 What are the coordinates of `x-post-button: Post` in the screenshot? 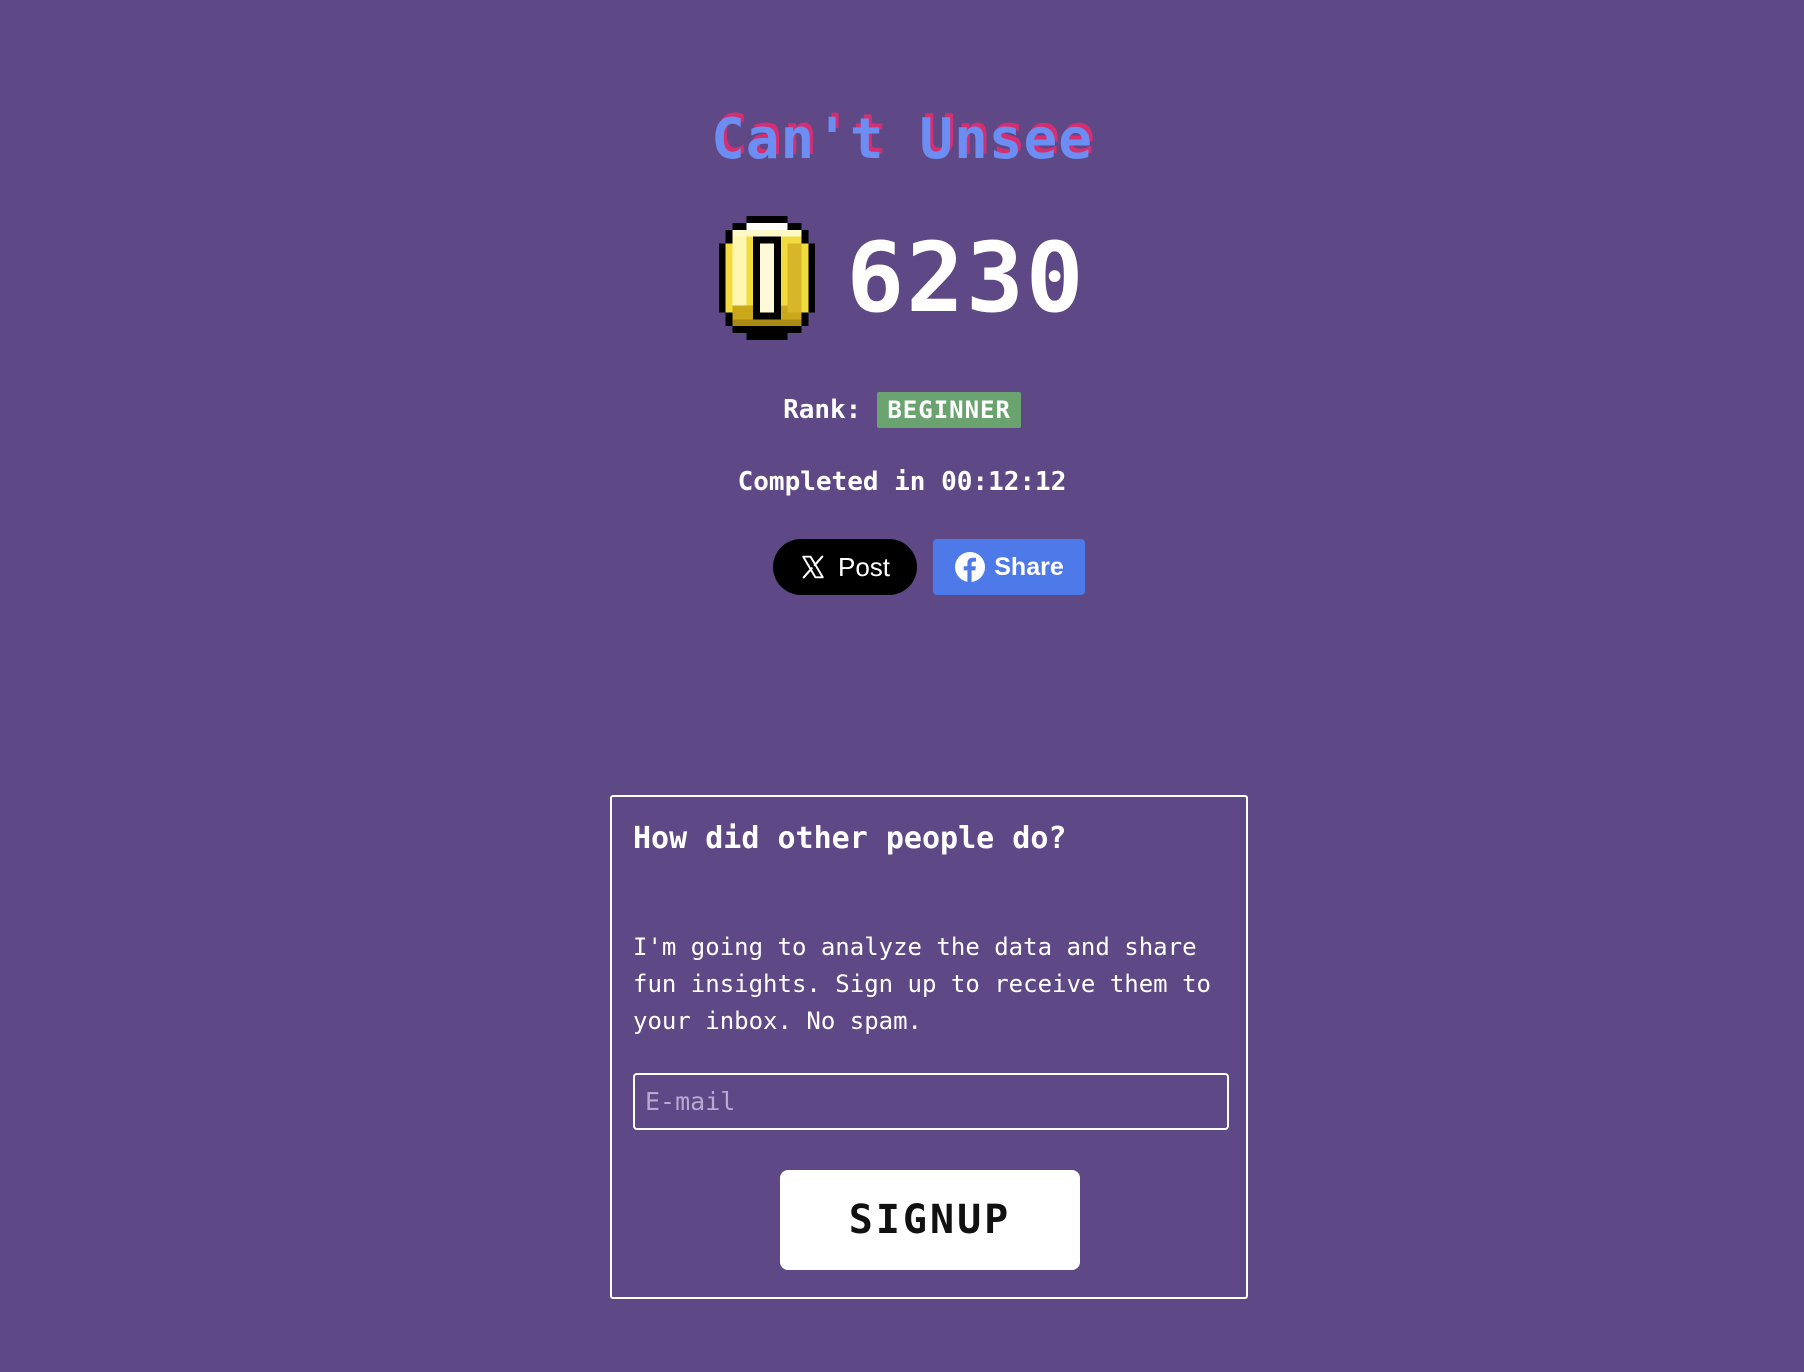 It's located at (845, 567).